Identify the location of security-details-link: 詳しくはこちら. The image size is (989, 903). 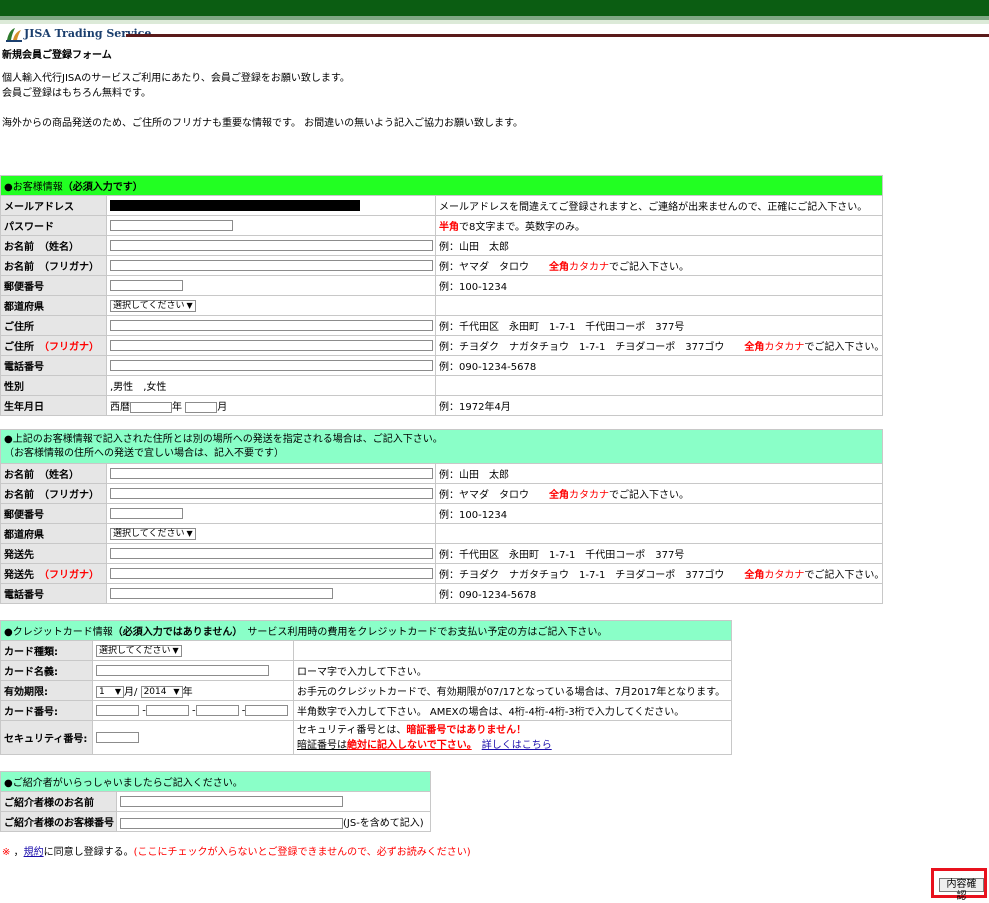
(517, 745).